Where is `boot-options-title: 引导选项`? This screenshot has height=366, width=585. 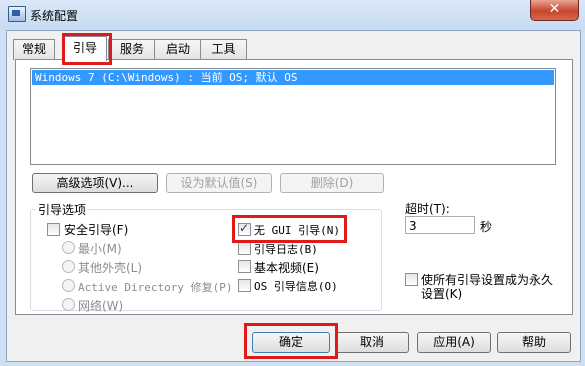
boot-options-title: 引导选项 is located at coordinates (62, 209).